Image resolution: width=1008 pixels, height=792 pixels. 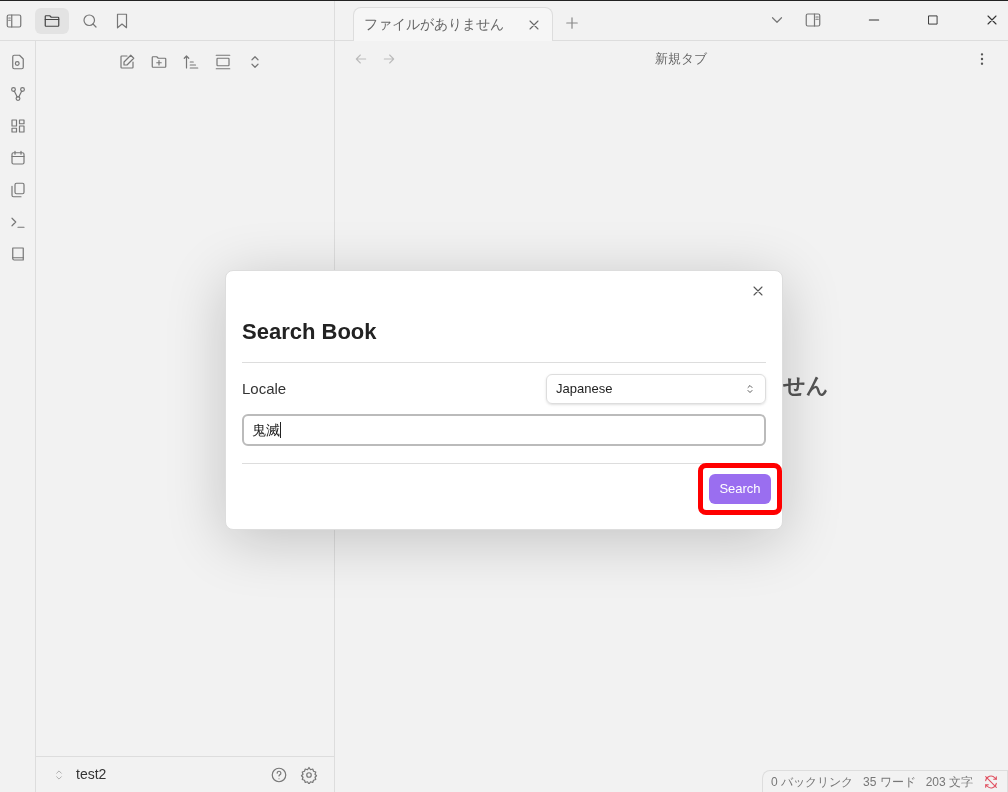 What do you see at coordinates (991, 781) in the screenshot?
I see `sync-off-icon` at bounding box center [991, 781].